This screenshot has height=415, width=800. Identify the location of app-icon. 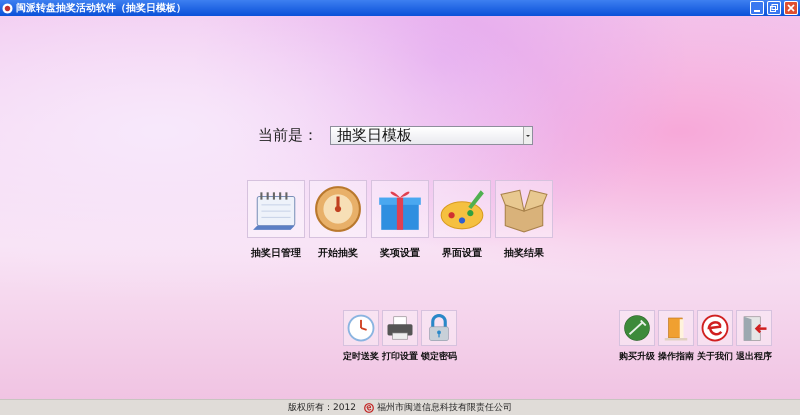
(7, 8).